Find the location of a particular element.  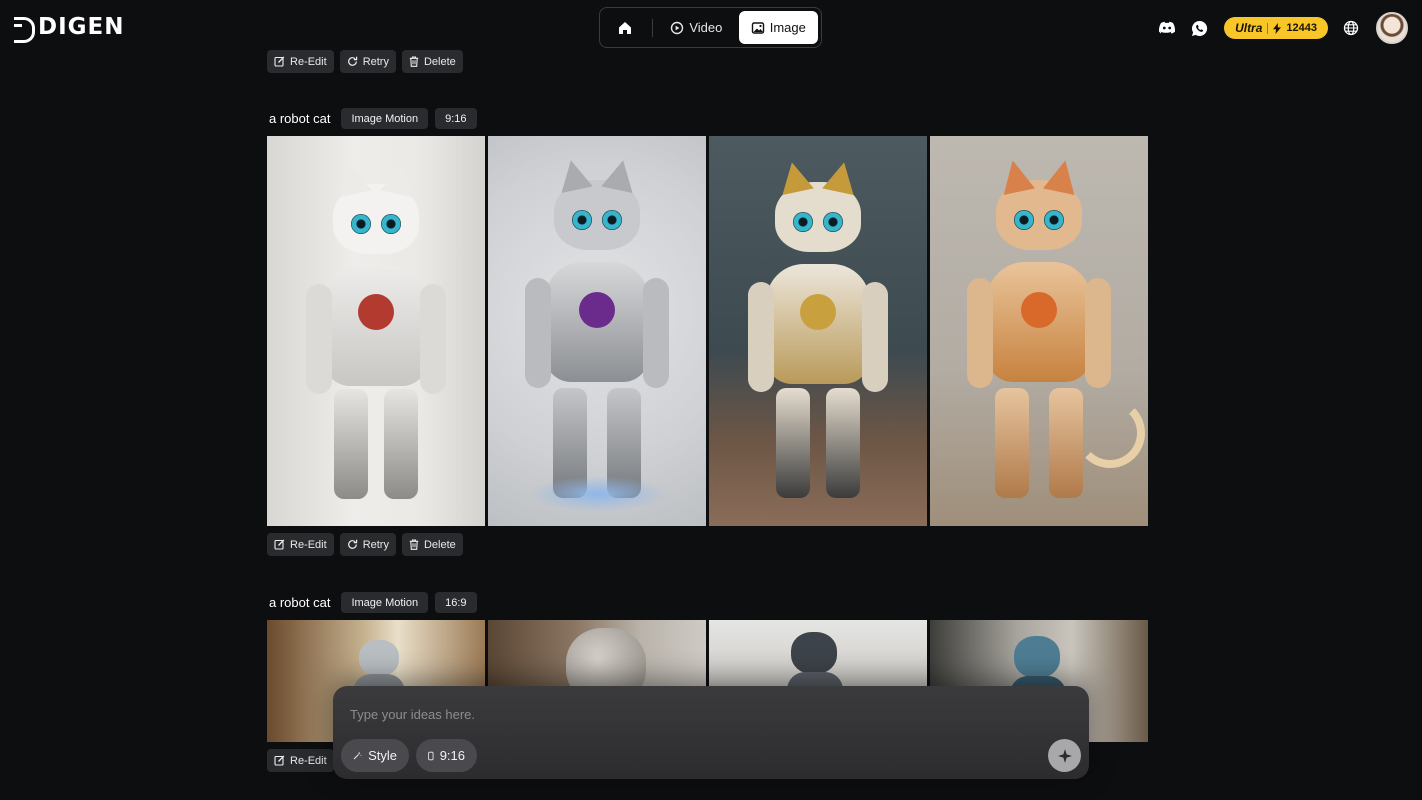

generation-2-header: a robot cat Image Motion 16:9 is located at coordinates (373, 602).